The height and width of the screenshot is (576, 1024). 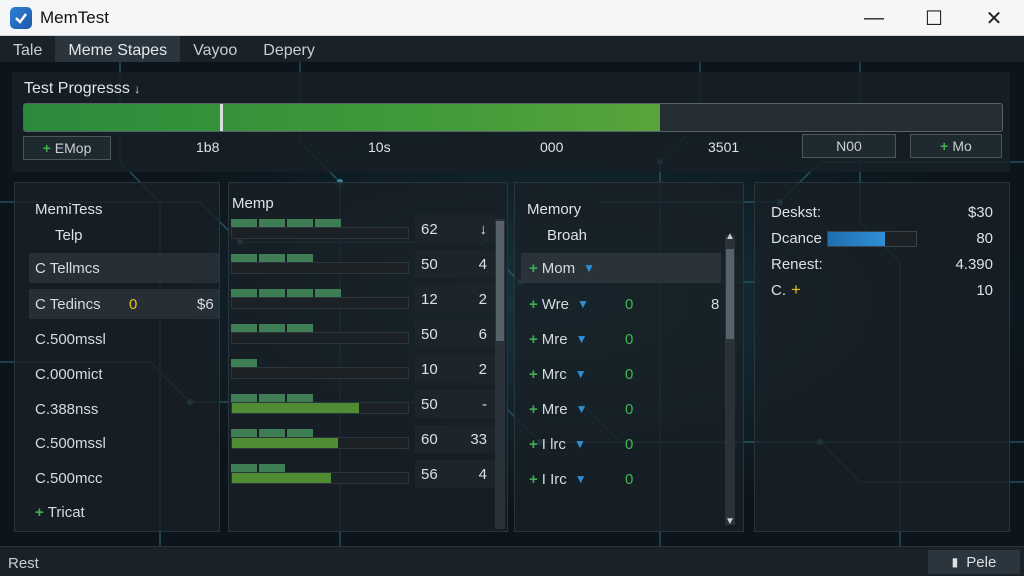 What do you see at coordinates (981, 562) in the screenshot?
I see `status-button-label: Pele` at bounding box center [981, 562].